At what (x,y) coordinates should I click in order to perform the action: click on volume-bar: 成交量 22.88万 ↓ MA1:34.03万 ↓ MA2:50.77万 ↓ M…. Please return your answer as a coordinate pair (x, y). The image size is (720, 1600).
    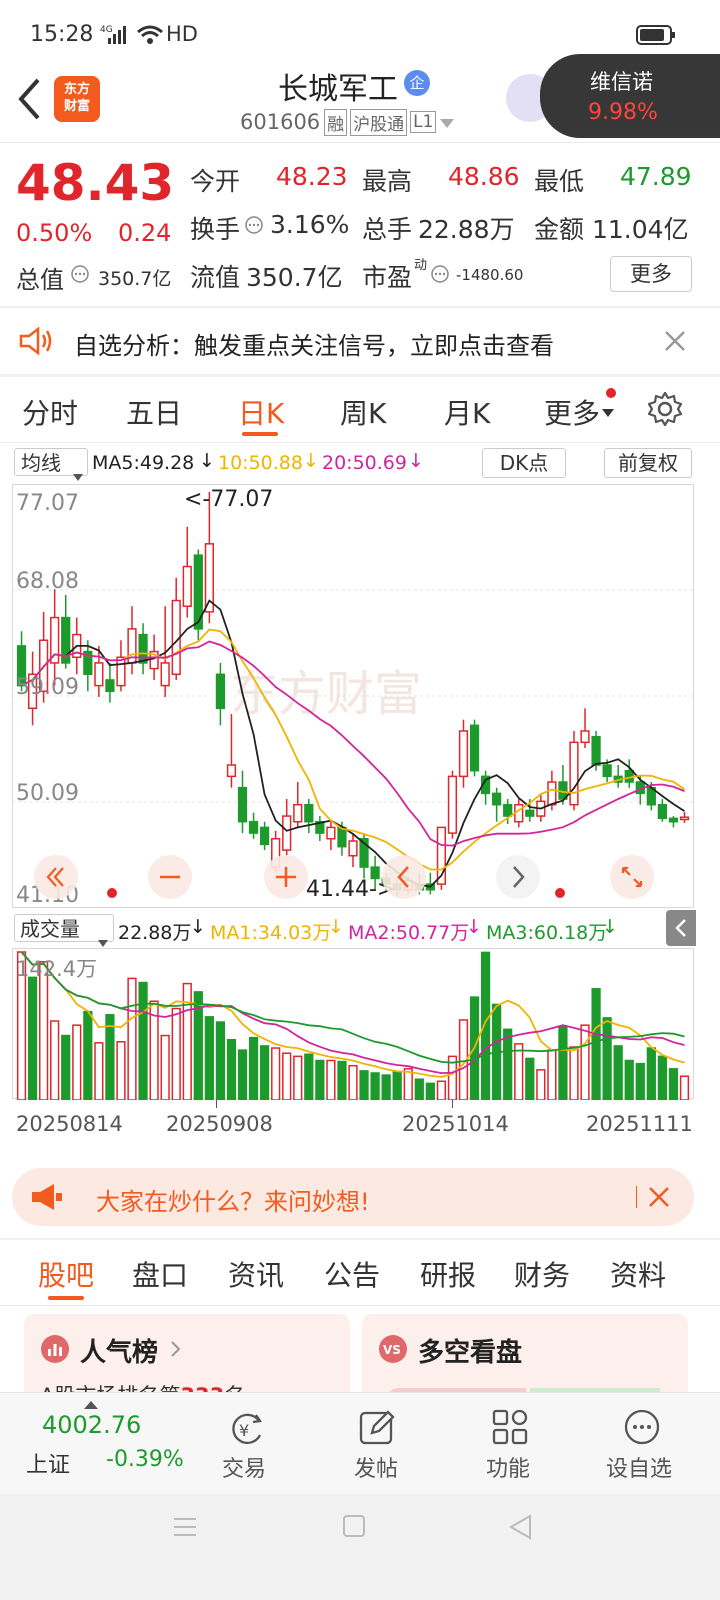
    Looking at the image, I should click on (360, 928).